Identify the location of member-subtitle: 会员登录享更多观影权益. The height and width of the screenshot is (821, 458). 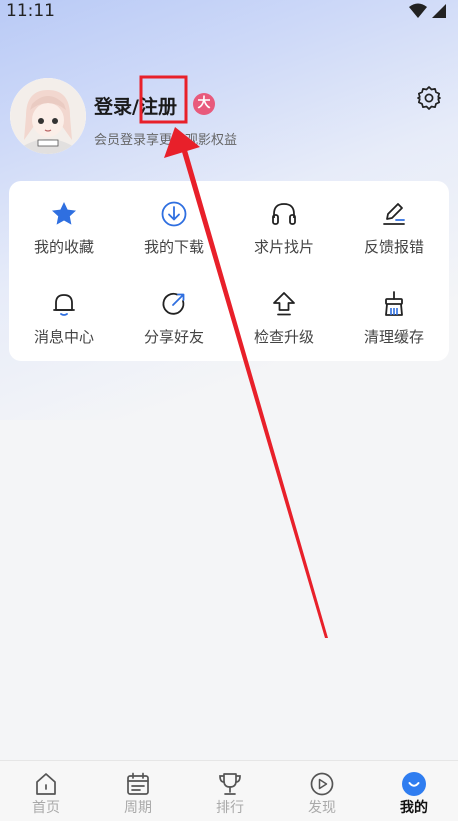
(166, 140).